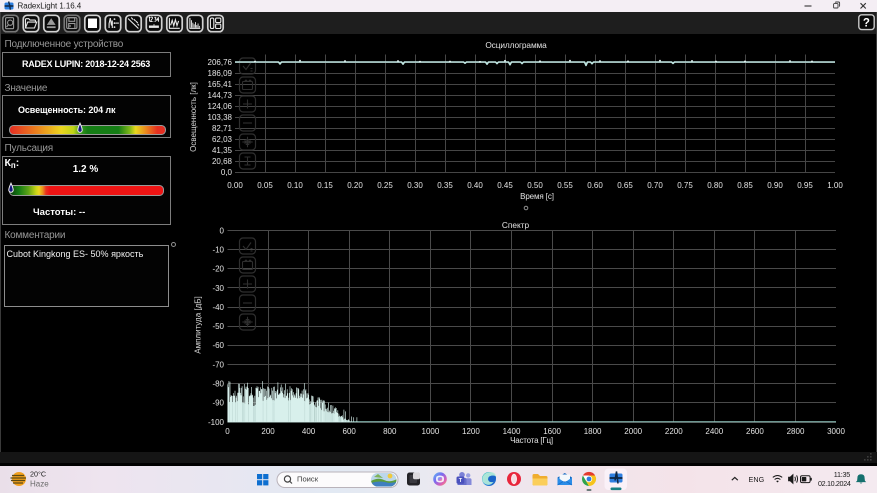 The width and height of the screenshot is (877, 493). Describe the element at coordinates (516, 45) in the screenshot. I see `svg-text: Осциллограмма` at that location.